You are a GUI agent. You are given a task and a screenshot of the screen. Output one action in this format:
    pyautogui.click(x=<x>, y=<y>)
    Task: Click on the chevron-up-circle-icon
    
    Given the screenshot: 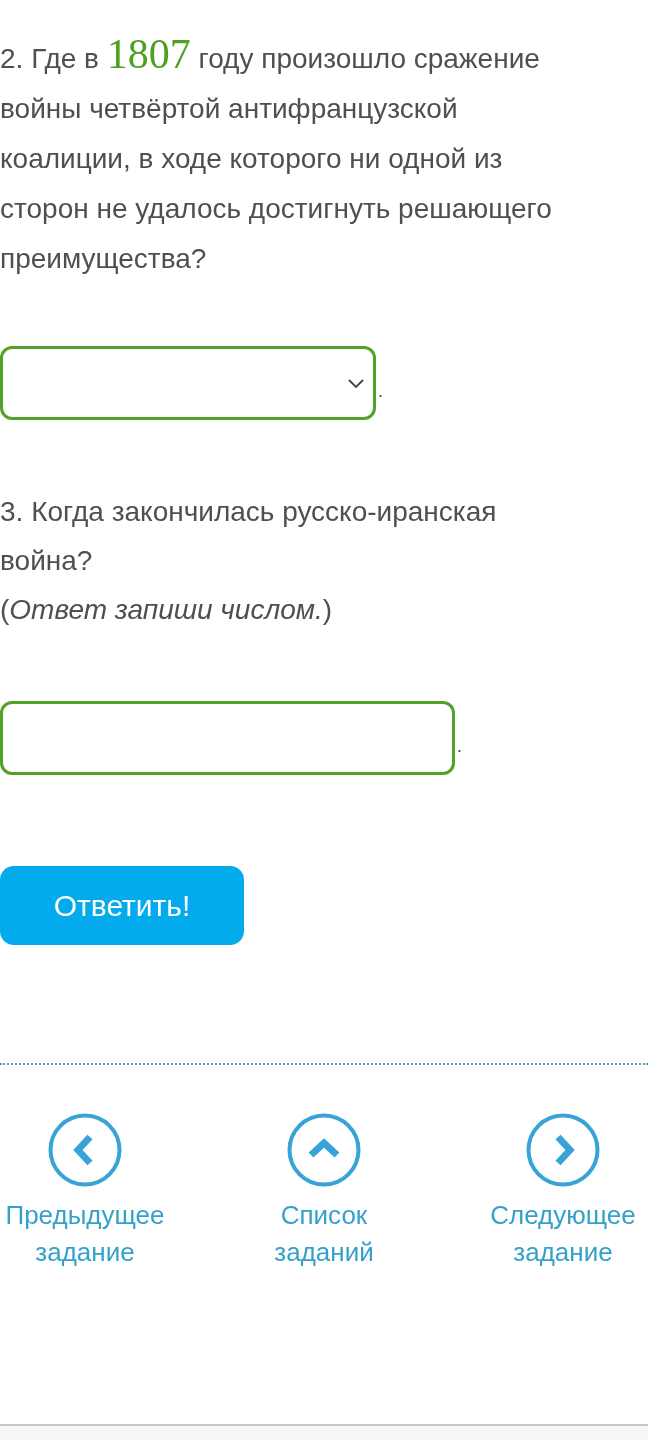 What is the action you would take?
    pyautogui.click(x=324, y=1150)
    